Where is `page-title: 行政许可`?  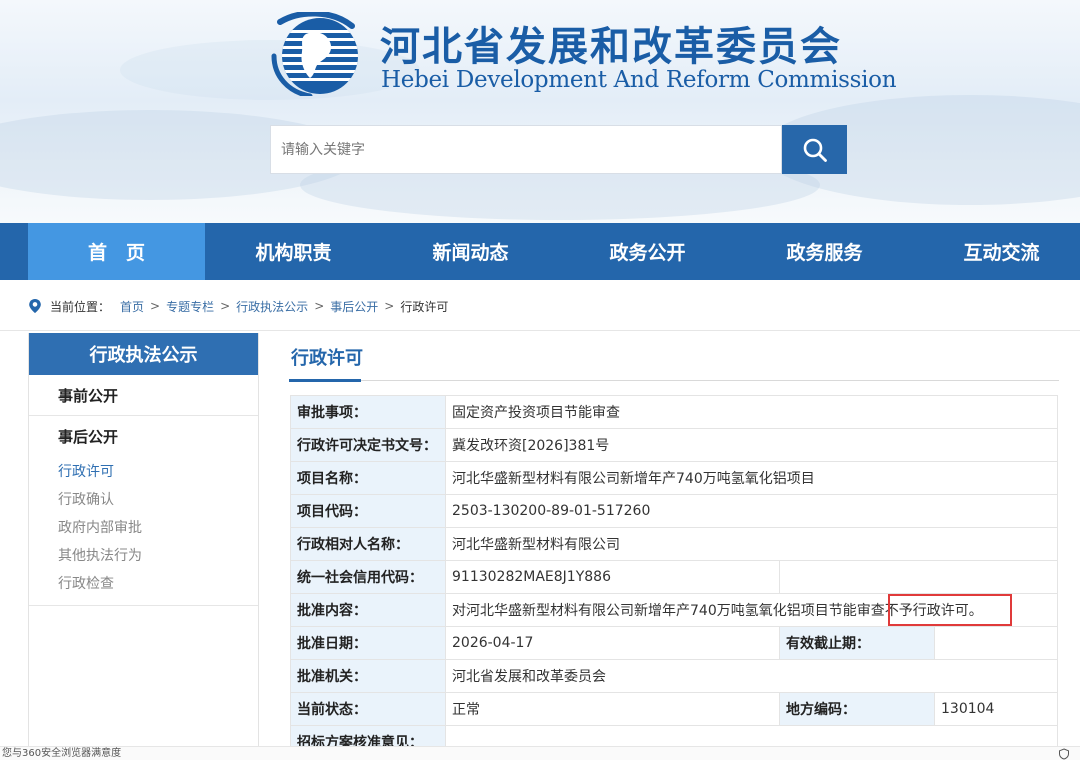 page-title: 行政许可 is located at coordinates (327, 358).